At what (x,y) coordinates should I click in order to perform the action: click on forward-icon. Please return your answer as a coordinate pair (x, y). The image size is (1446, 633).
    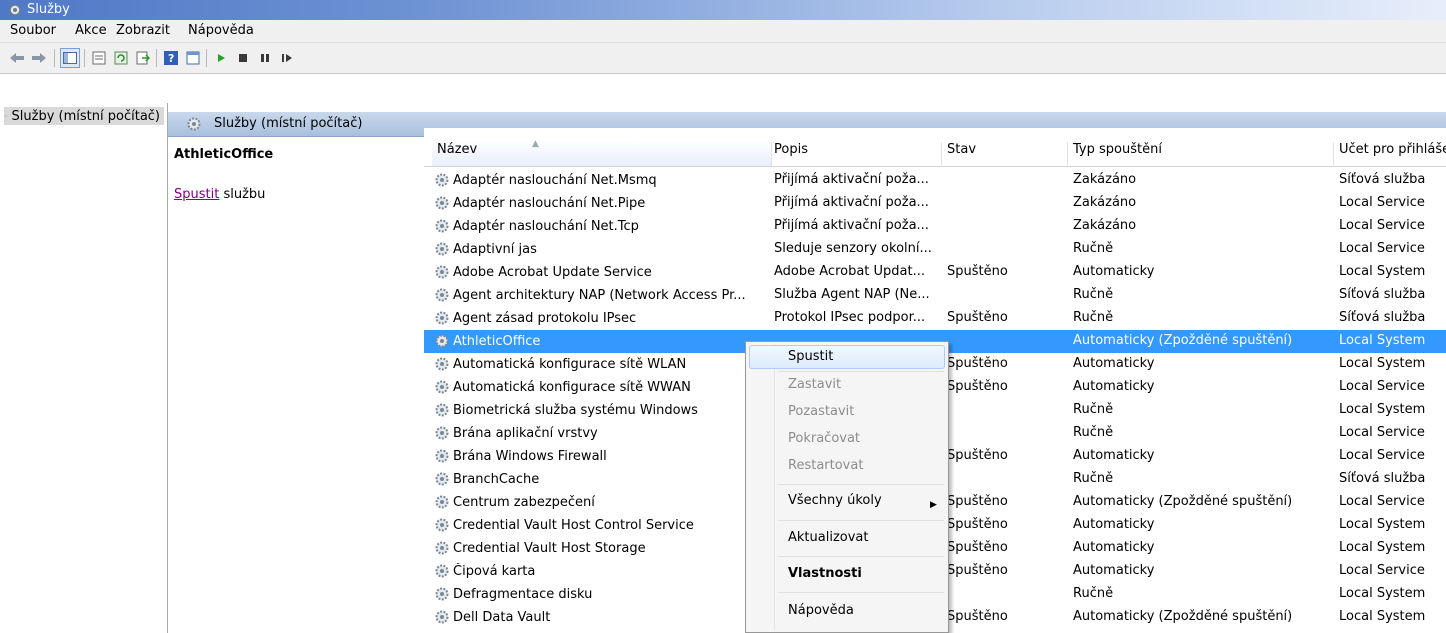
    Looking at the image, I should click on (39, 58).